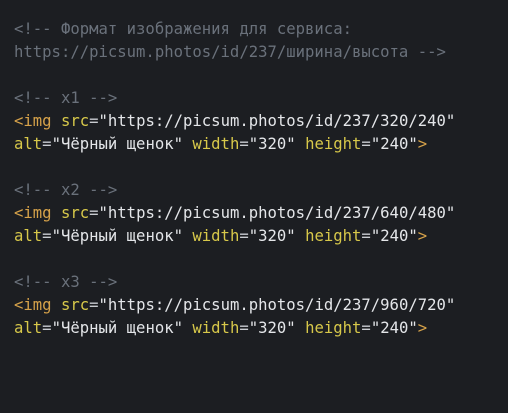 The image size is (508, 413). I want to click on value-src: "https://picsum.photos/id/237/960/720", so click(277, 305).